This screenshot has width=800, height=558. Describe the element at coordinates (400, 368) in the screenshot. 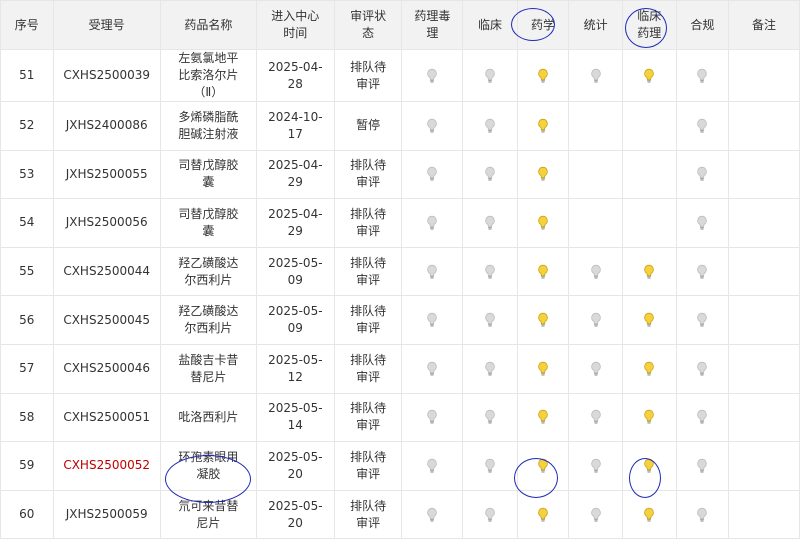

I see `table-row: 57 CXHS2500046 盐酸吉卡昔 替尼片 2025-05- 12 排队待 审评` at that location.